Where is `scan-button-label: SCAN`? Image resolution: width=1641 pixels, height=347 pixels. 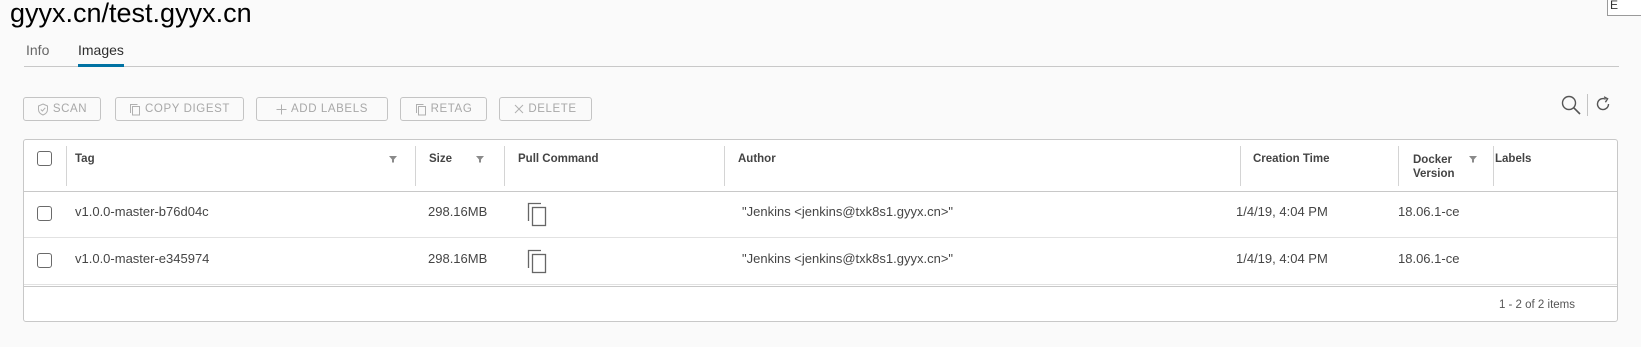
scan-button-label: SCAN is located at coordinates (70, 109).